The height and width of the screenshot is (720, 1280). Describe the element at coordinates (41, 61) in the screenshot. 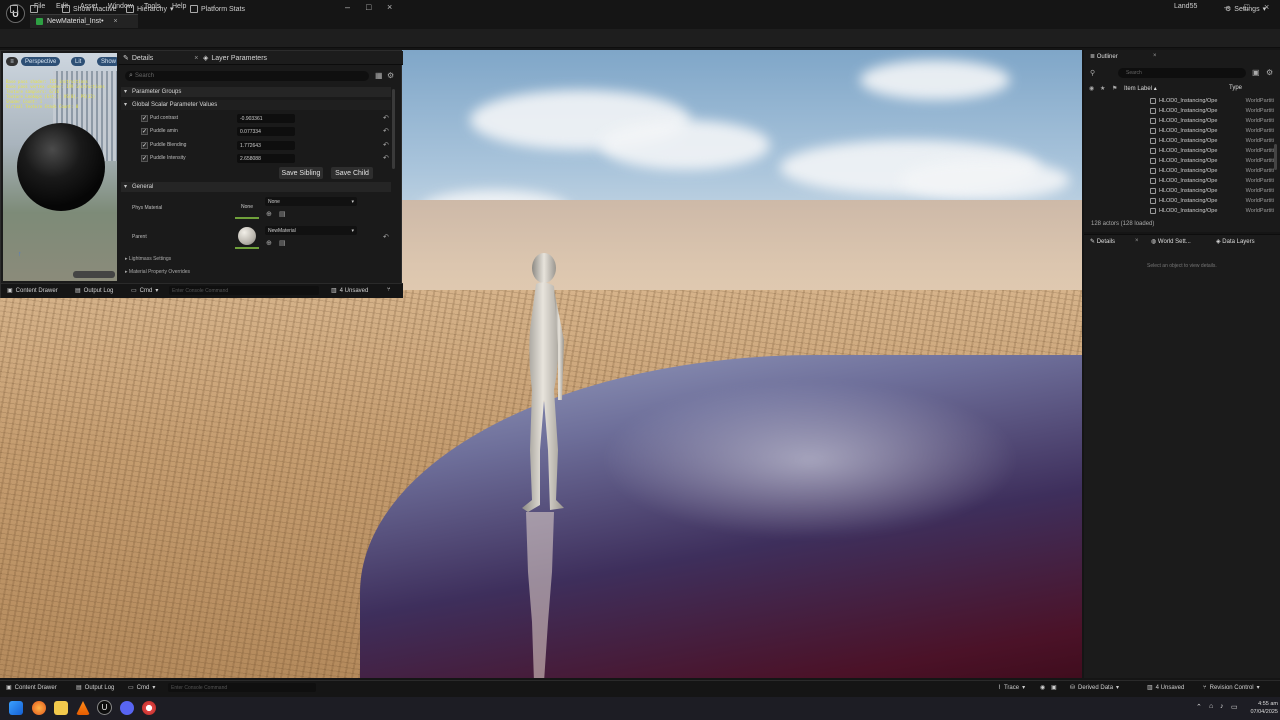

I see `perspective-button: Perspective` at that location.